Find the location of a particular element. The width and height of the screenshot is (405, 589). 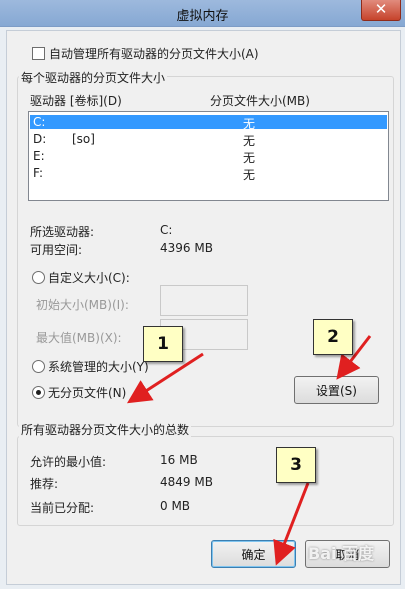

watermark: Bai 百度 is located at coordinates (341, 553).